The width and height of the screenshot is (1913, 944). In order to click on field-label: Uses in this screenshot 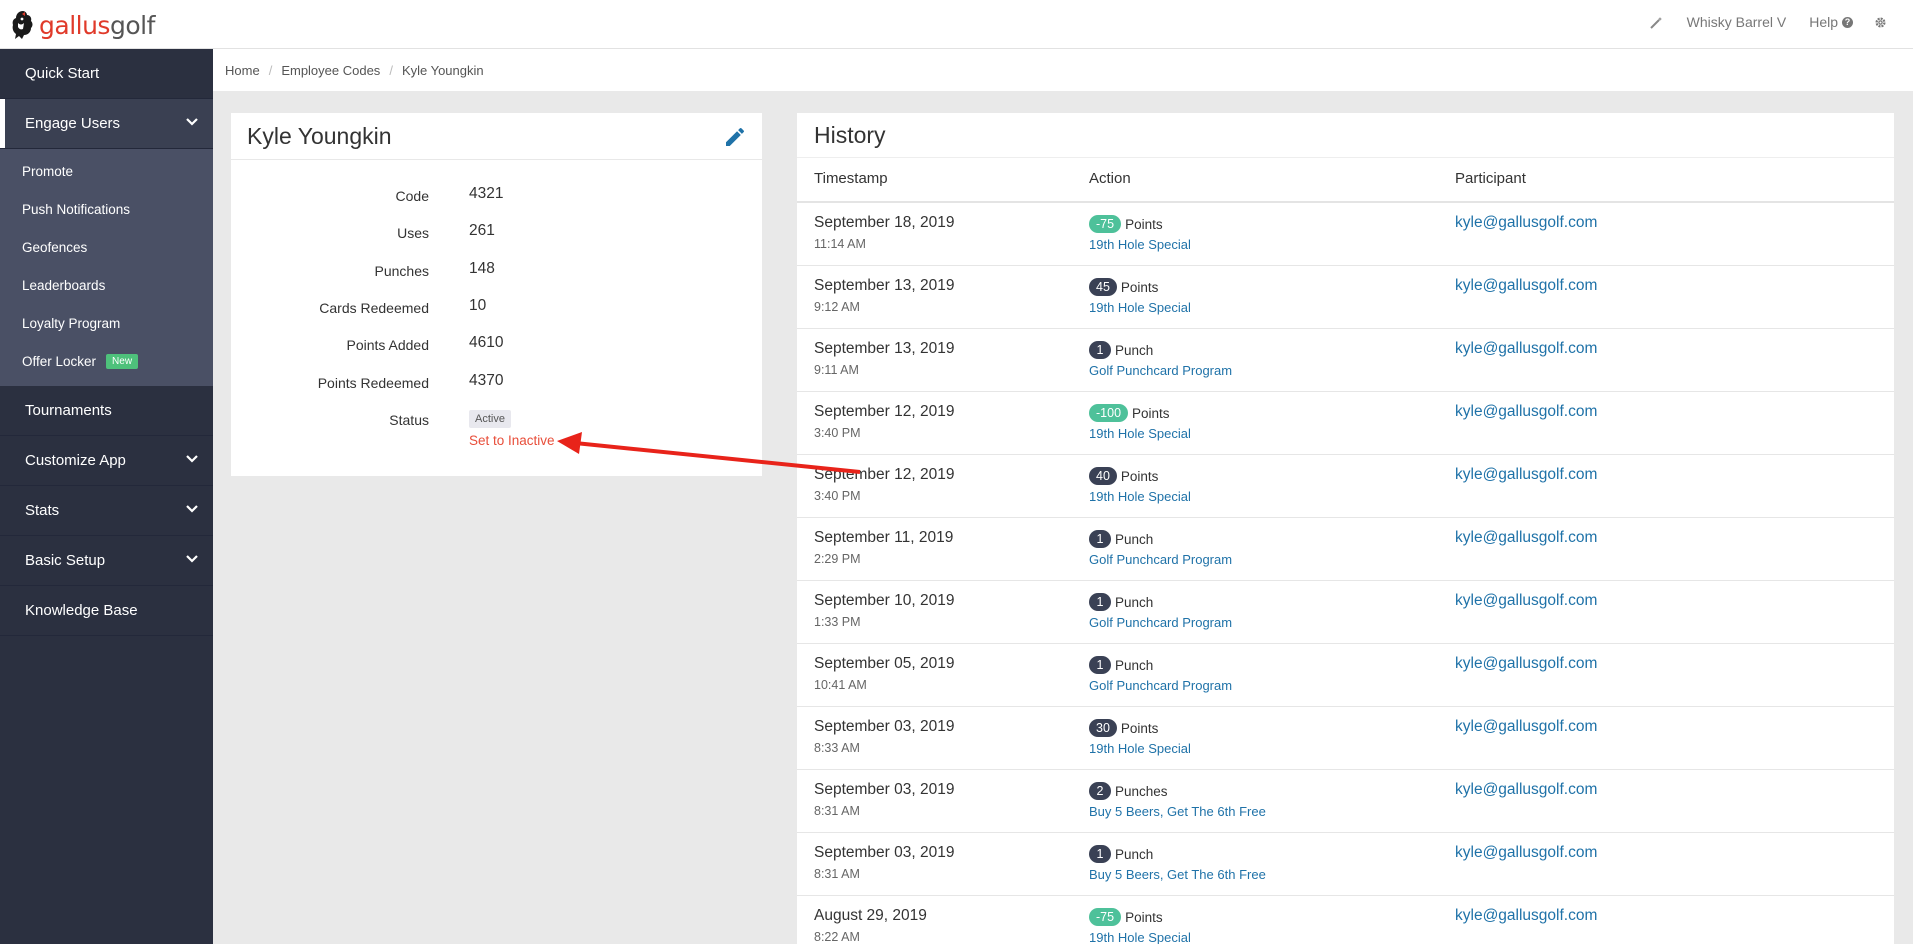, I will do `click(413, 233)`.